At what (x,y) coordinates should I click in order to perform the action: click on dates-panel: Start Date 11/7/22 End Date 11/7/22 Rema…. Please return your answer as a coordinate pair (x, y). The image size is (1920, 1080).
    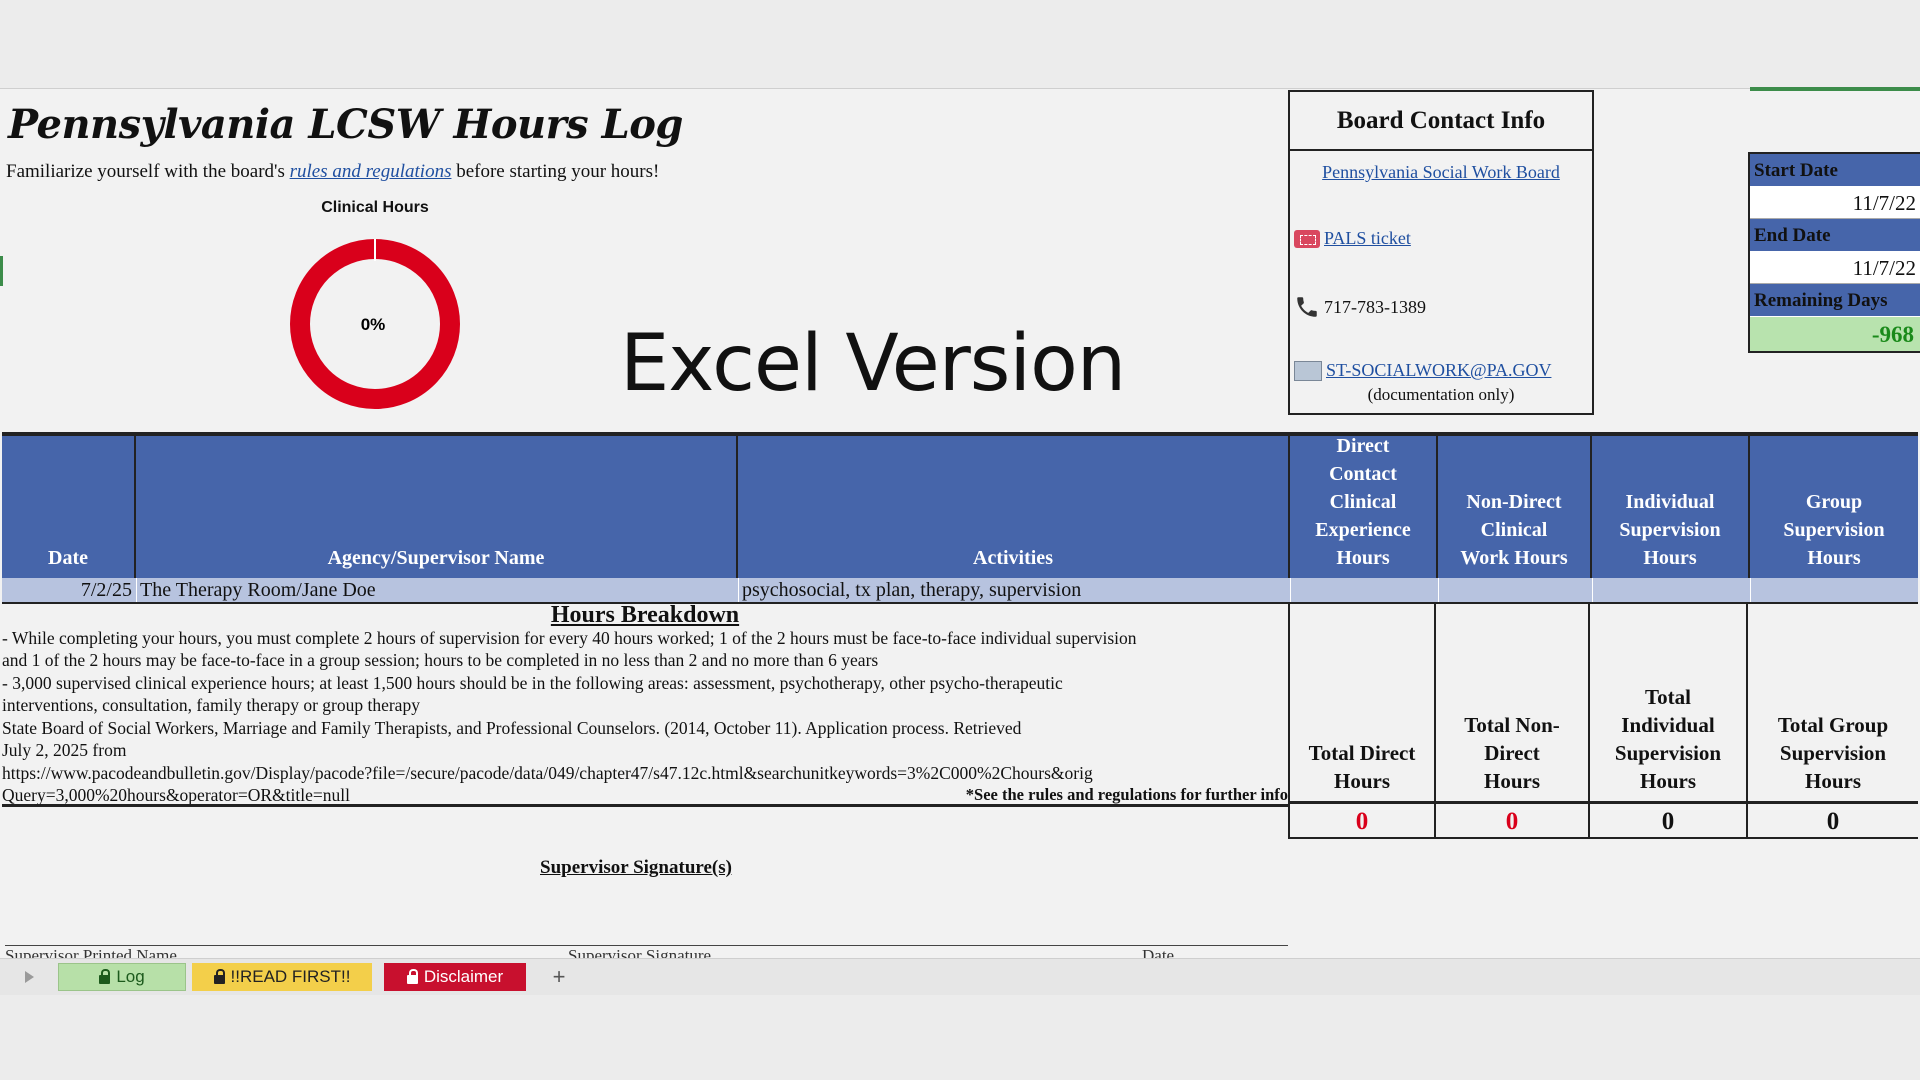
    Looking at the image, I should click on (1834, 252).